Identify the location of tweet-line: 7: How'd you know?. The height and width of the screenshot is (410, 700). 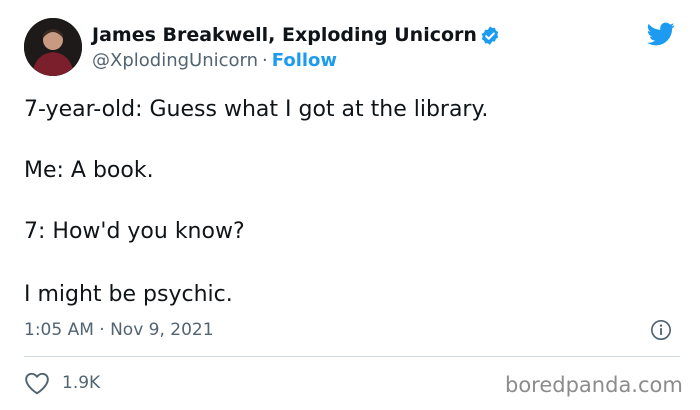
(134, 231).